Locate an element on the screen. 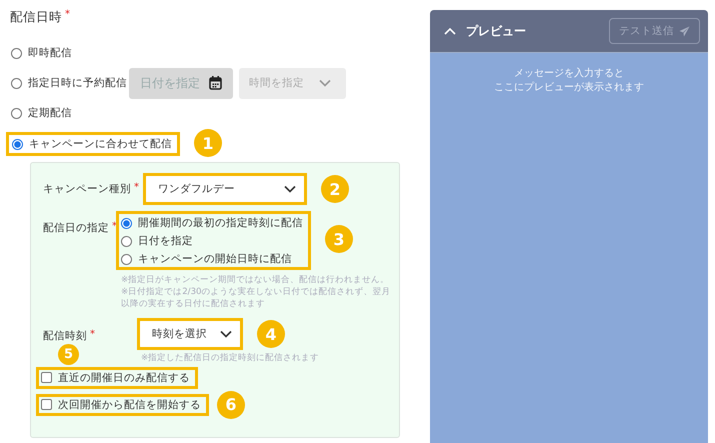 The width and height of the screenshot is (715, 443). option-label: キャンペーンの開始日時に配信 is located at coordinates (215, 259).